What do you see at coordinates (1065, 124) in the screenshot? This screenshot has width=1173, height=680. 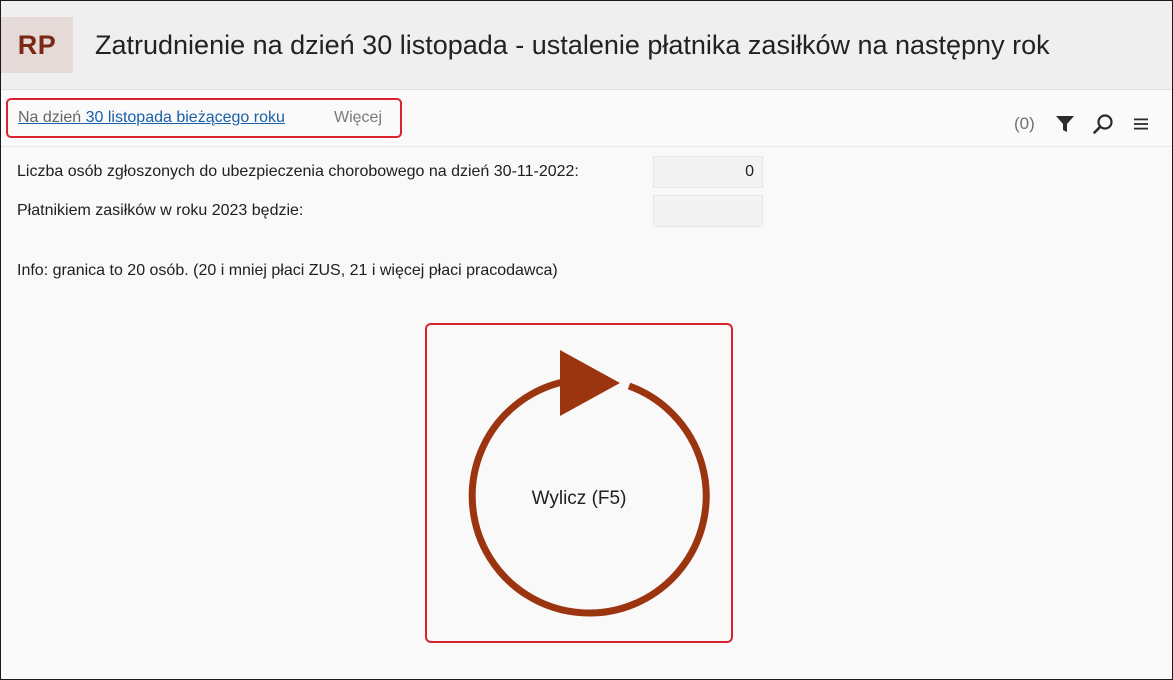 I see `filter-icon` at bounding box center [1065, 124].